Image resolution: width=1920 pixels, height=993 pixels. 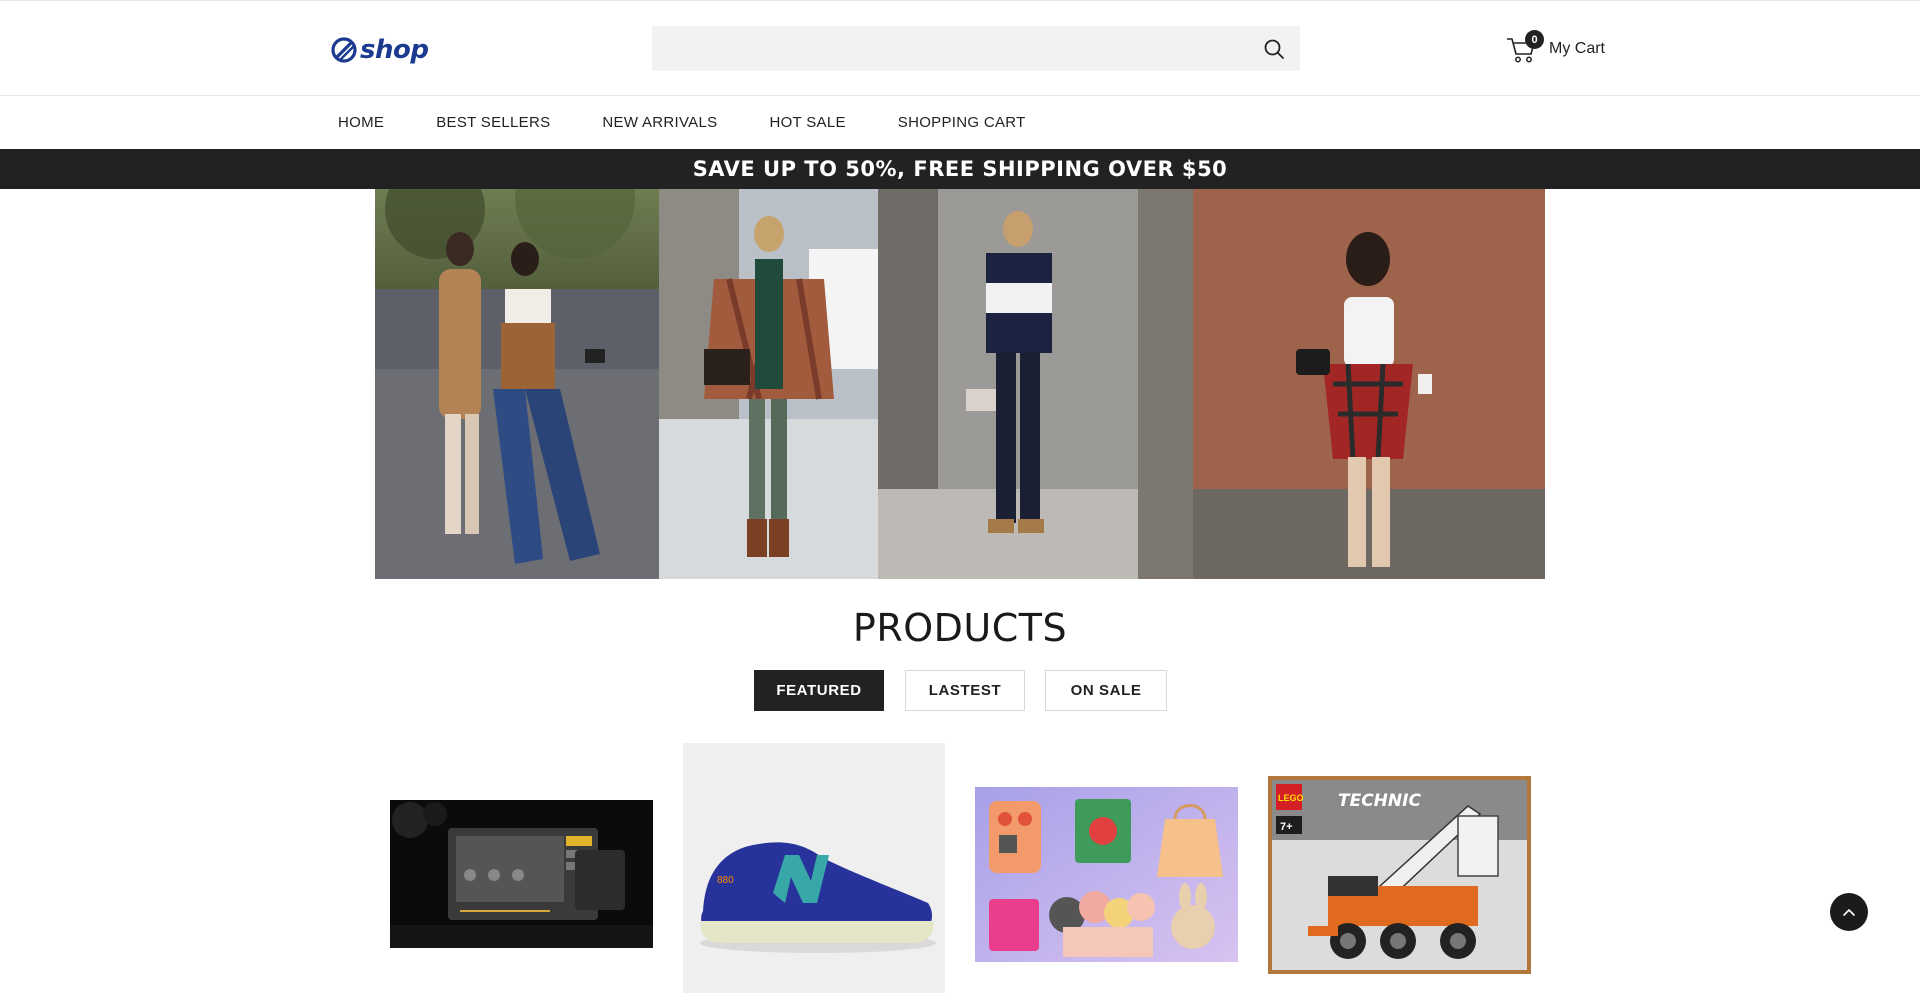 I want to click on cart-count-badge: 0, so click(x=1534, y=39).